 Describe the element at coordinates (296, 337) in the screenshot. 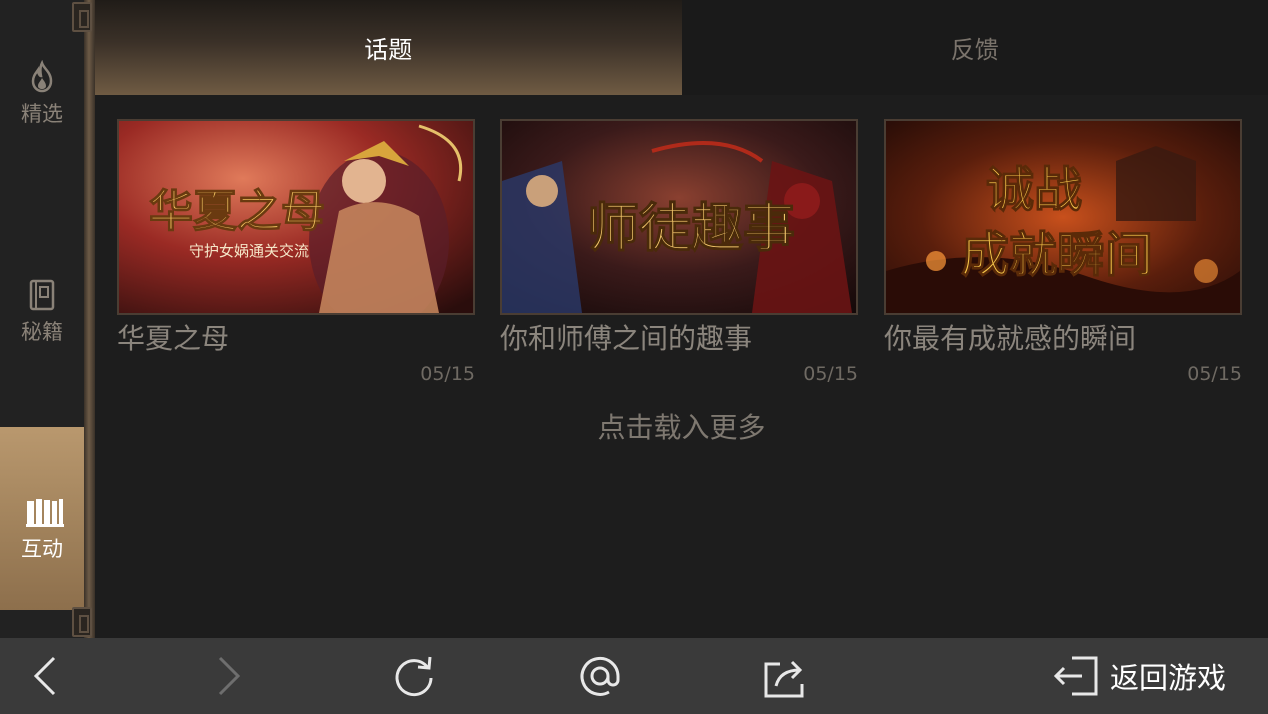

I see `topic-title: 华夏之母` at that location.